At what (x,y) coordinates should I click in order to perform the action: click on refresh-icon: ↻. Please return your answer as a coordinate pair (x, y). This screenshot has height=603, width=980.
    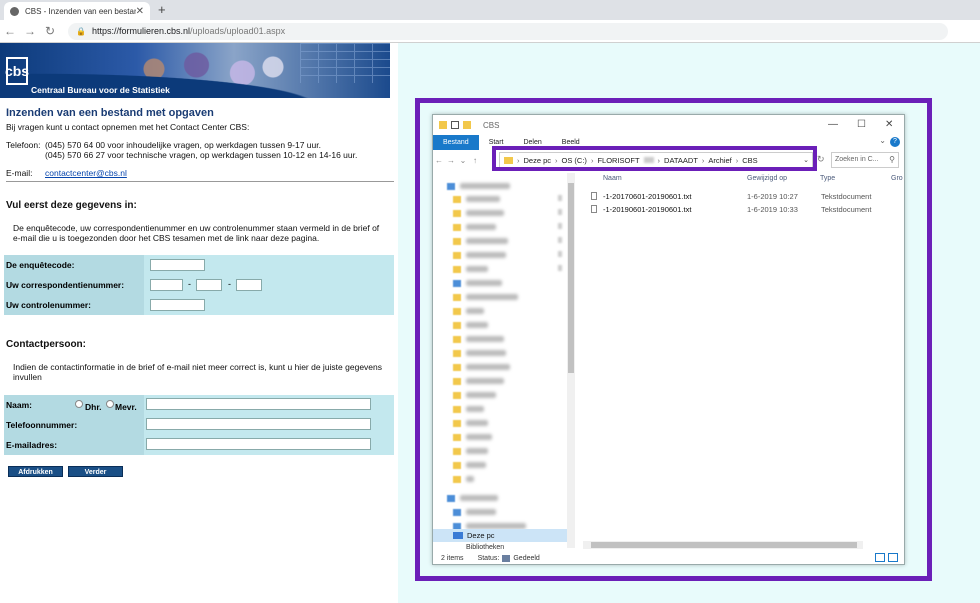
    Looking at the image, I should click on (821, 159).